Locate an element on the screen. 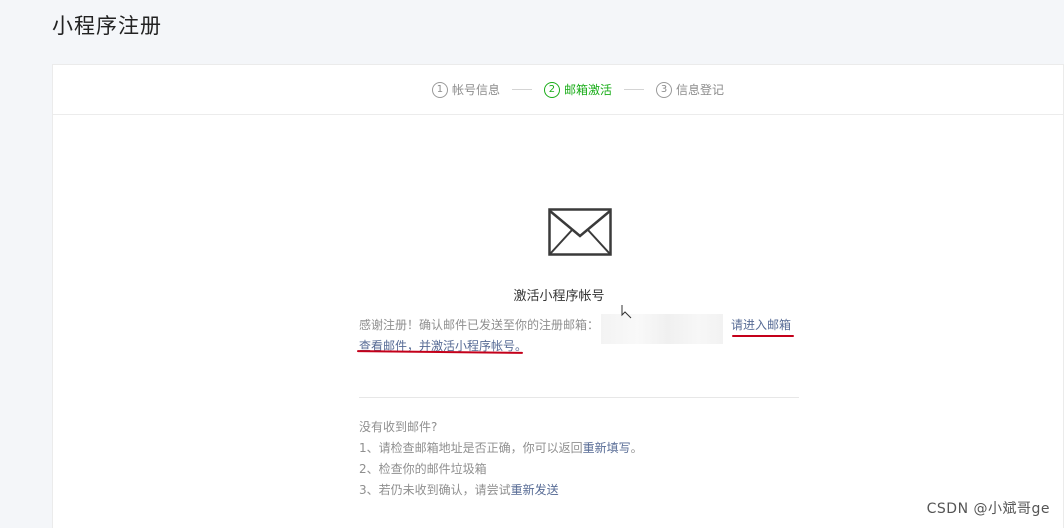 The width and height of the screenshot is (1064, 528). help-title: 没有收到邮件? is located at coordinates (398, 427).